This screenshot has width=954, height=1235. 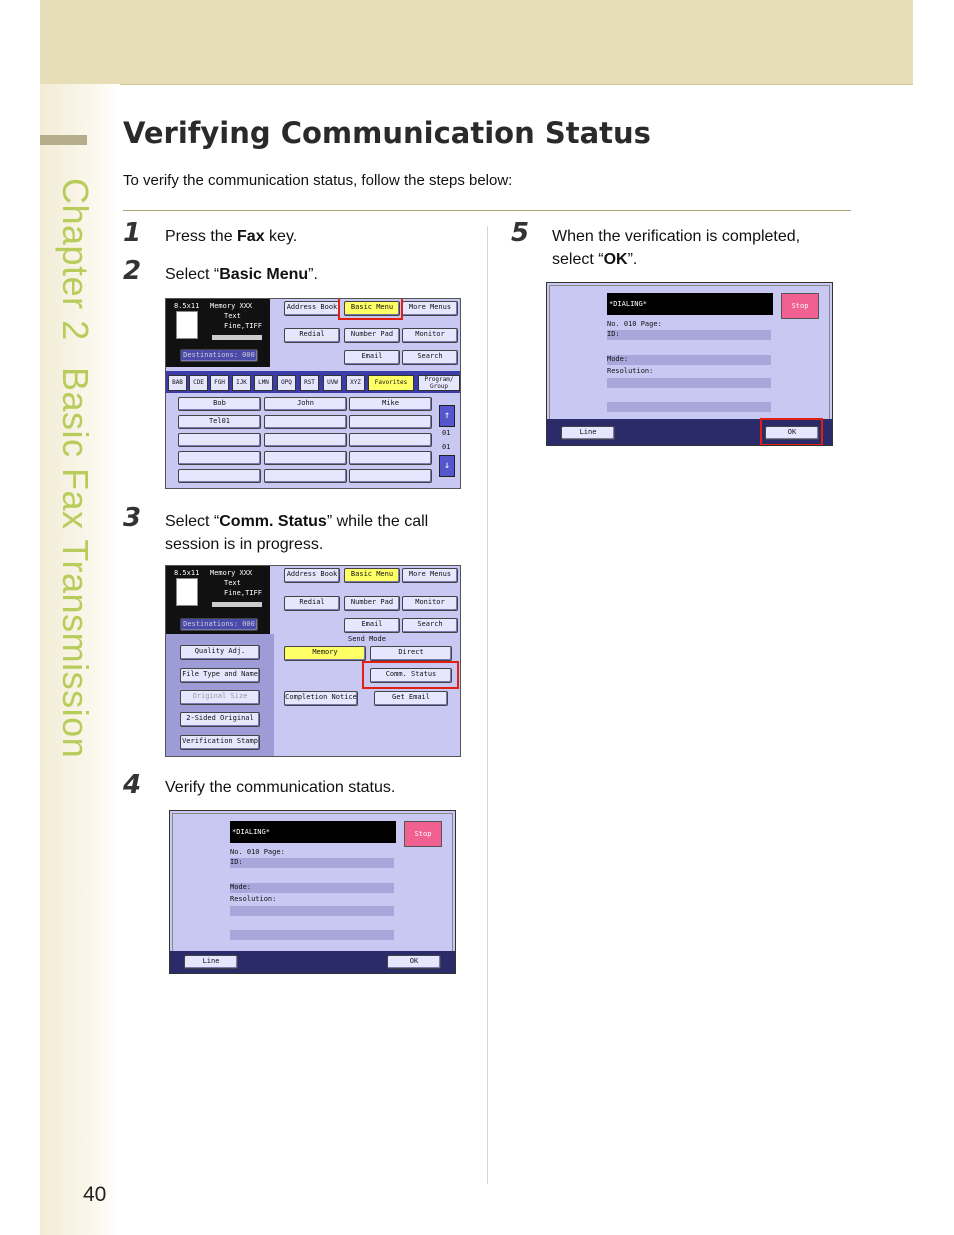 What do you see at coordinates (219, 383) in the screenshot?
I see `tab-fgh: FGH` at bounding box center [219, 383].